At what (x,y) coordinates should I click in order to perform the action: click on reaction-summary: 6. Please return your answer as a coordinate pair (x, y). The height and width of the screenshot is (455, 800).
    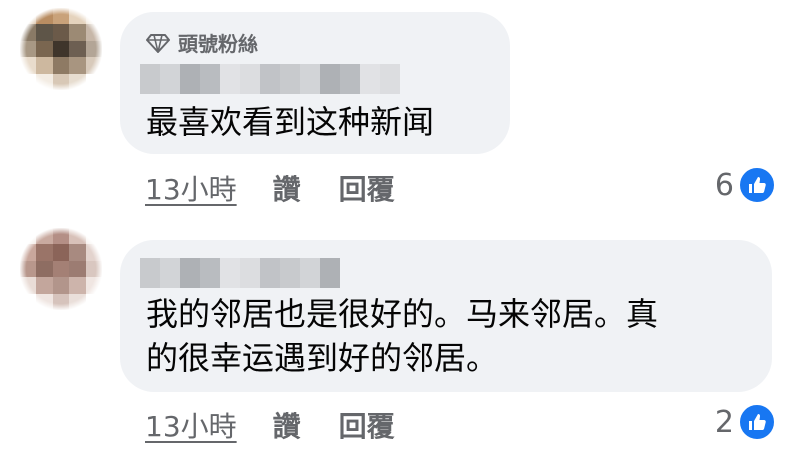
    Looking at the image, I should click on (745, 185).